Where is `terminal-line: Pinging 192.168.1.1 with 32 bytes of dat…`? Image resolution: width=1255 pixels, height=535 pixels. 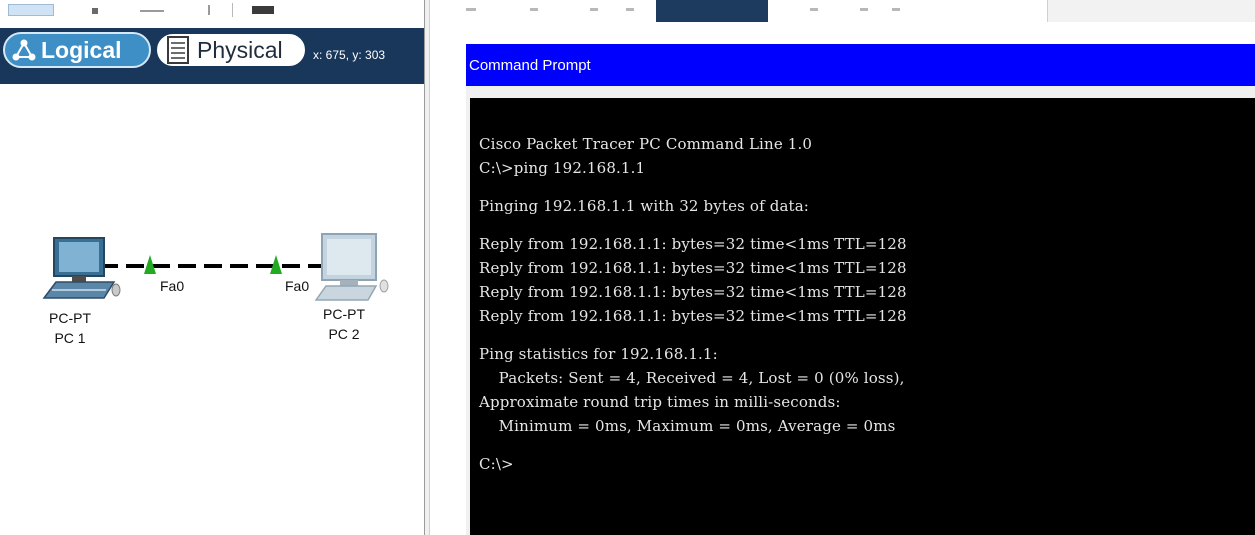
terminal-line: Pinging 192.168.1.1 with 32 bytes of dat… is located at coordinates (644, 206).